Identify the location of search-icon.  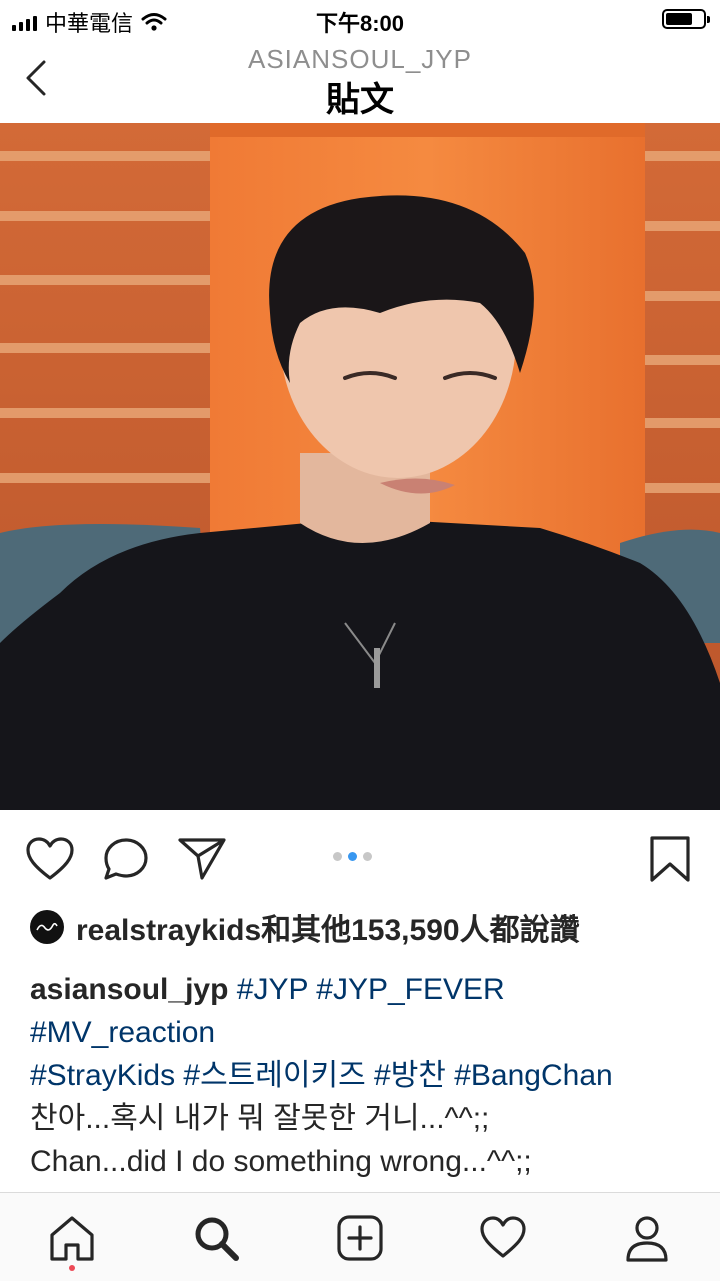
(217, 1239).